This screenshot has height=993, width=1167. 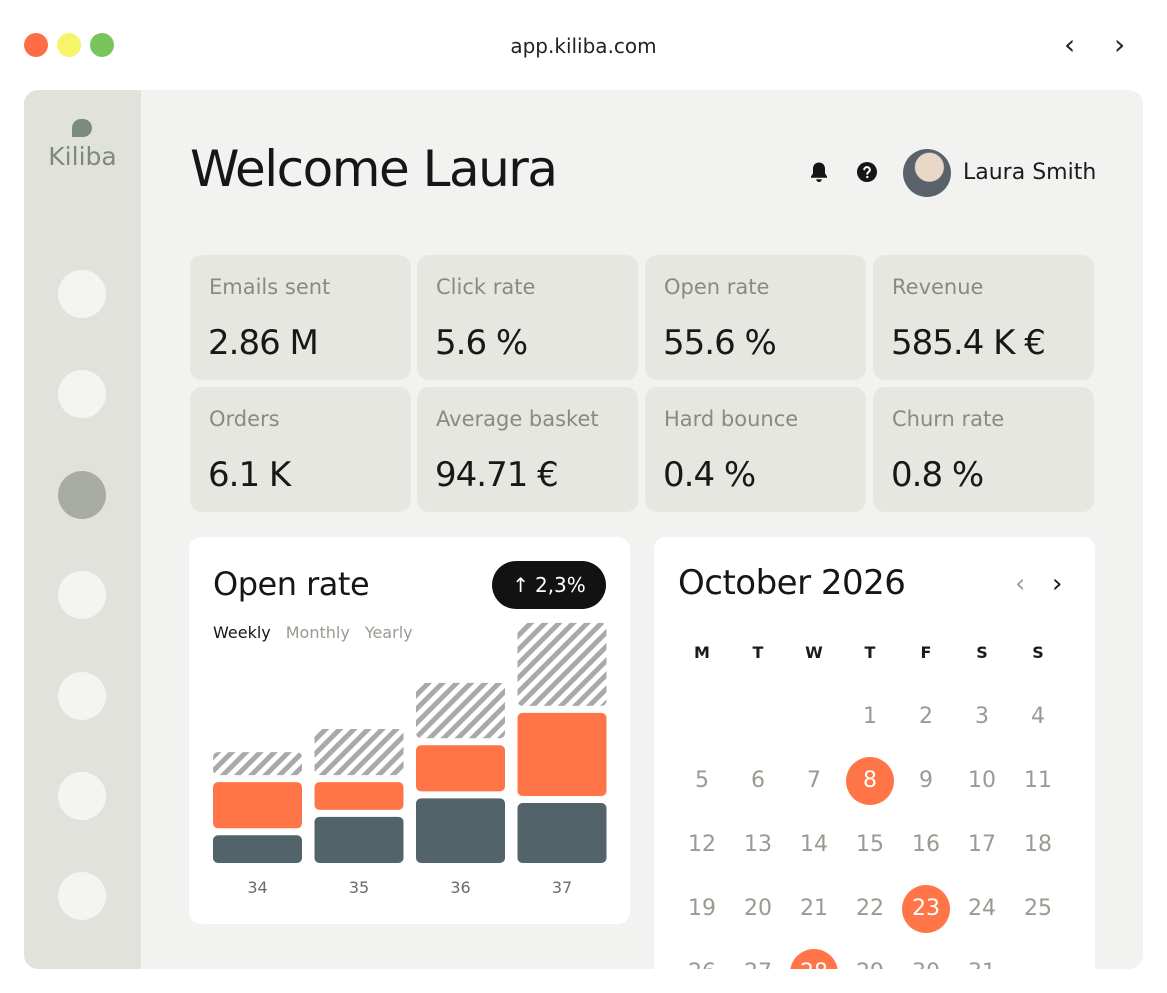 I want to click on calendar-day-24: 24, so click(x=982, y=909).